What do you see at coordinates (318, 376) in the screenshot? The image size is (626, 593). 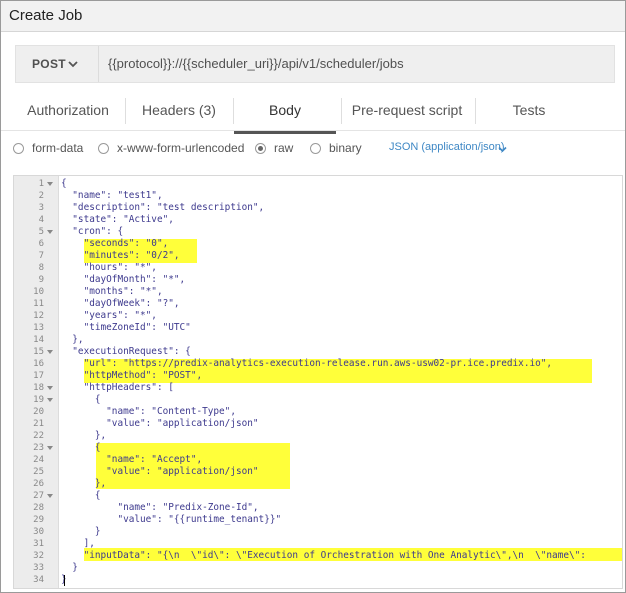 I see `code-line: 17 "httpMethod": "POST",` at bounding box center [318, 376].